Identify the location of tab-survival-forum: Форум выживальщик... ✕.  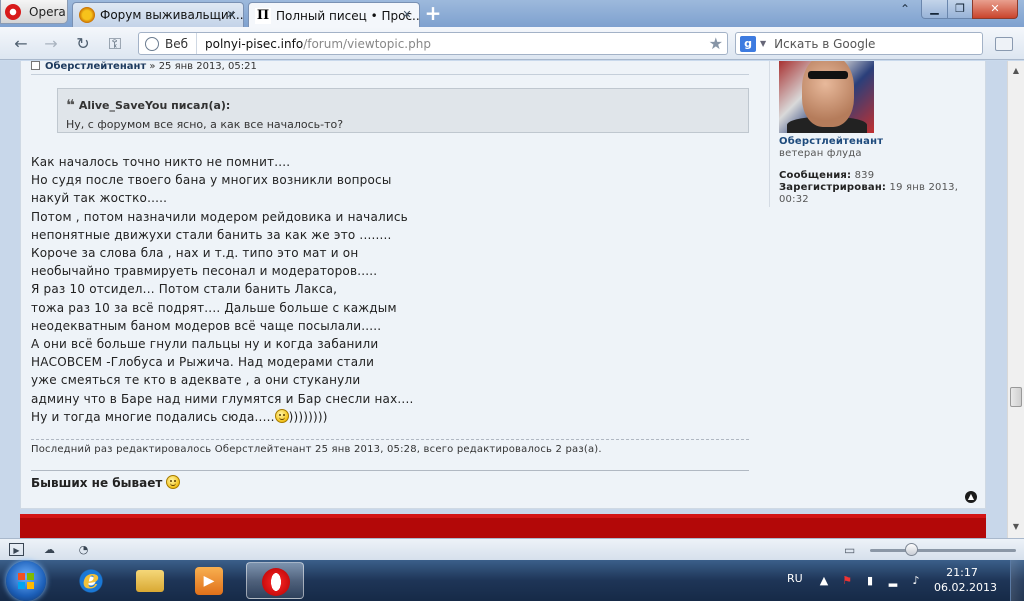
(158, 14).